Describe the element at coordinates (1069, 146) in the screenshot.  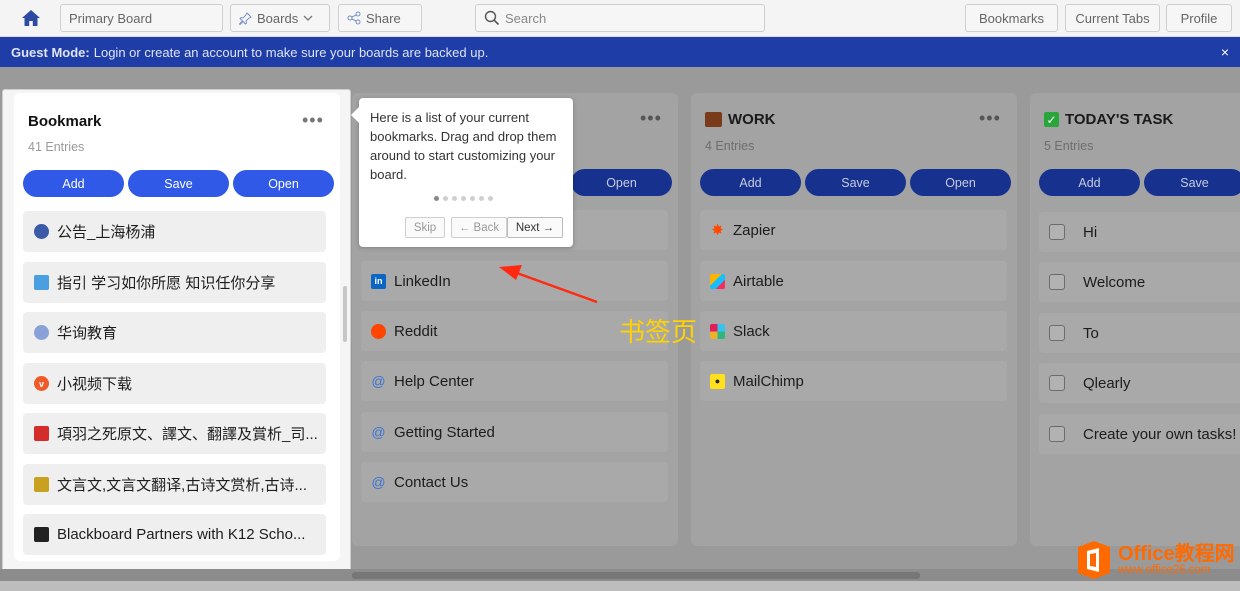
I see `entries-count: 5 Entries` at that location.